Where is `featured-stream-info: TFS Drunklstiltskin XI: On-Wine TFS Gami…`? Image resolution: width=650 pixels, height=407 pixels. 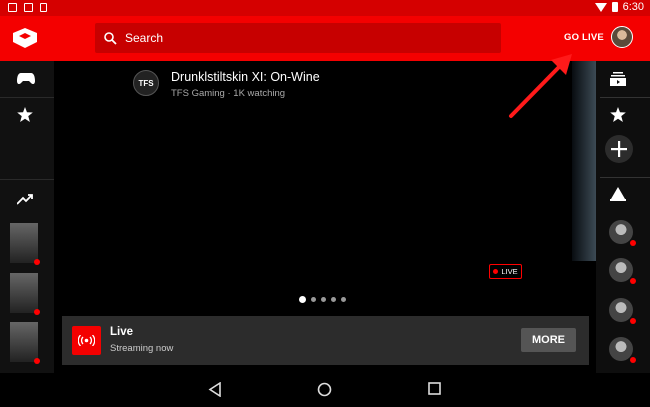 featured-stream-info: TFS Drunklstiltskin XI: On-Wine TFS Gami… is located at coordinates (226, 84).